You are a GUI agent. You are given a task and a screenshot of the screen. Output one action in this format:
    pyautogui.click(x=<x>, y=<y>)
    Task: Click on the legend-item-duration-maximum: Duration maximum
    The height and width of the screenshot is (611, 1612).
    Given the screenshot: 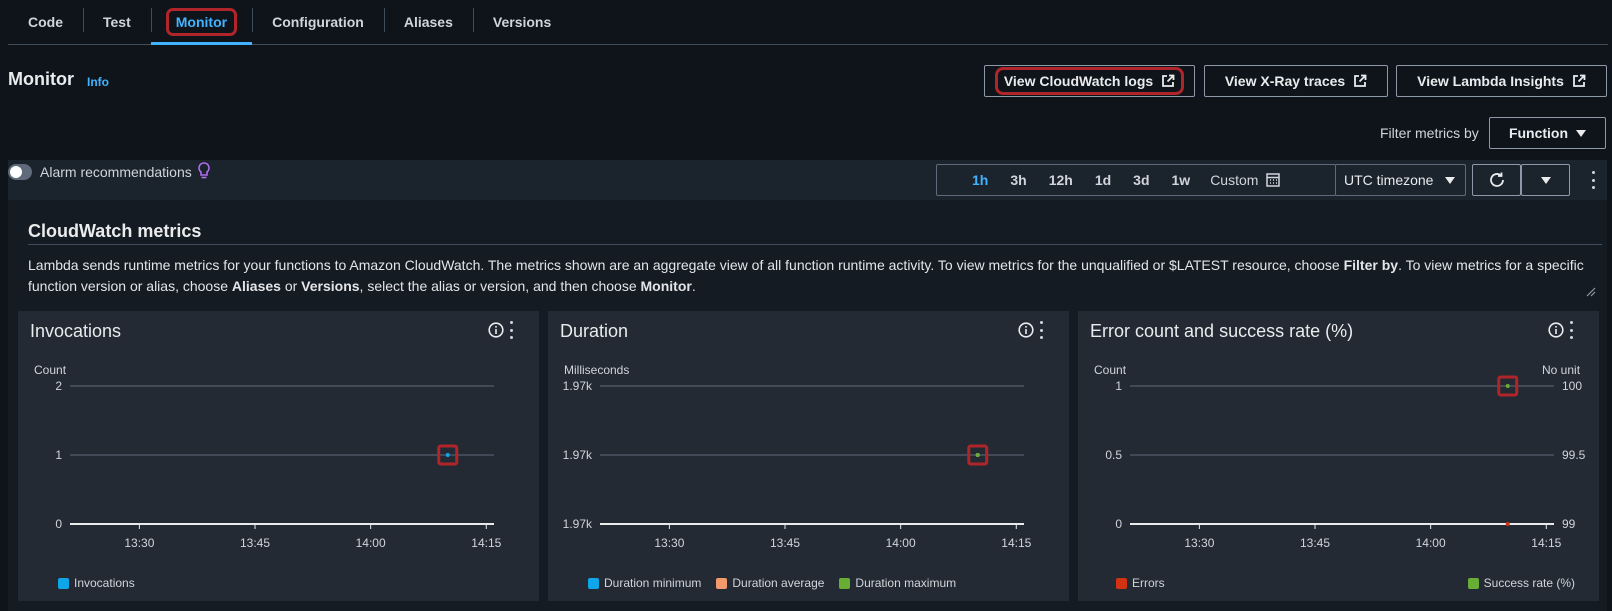 What is the action you would take?
    pyautogui.click(x=897, y=583)
    